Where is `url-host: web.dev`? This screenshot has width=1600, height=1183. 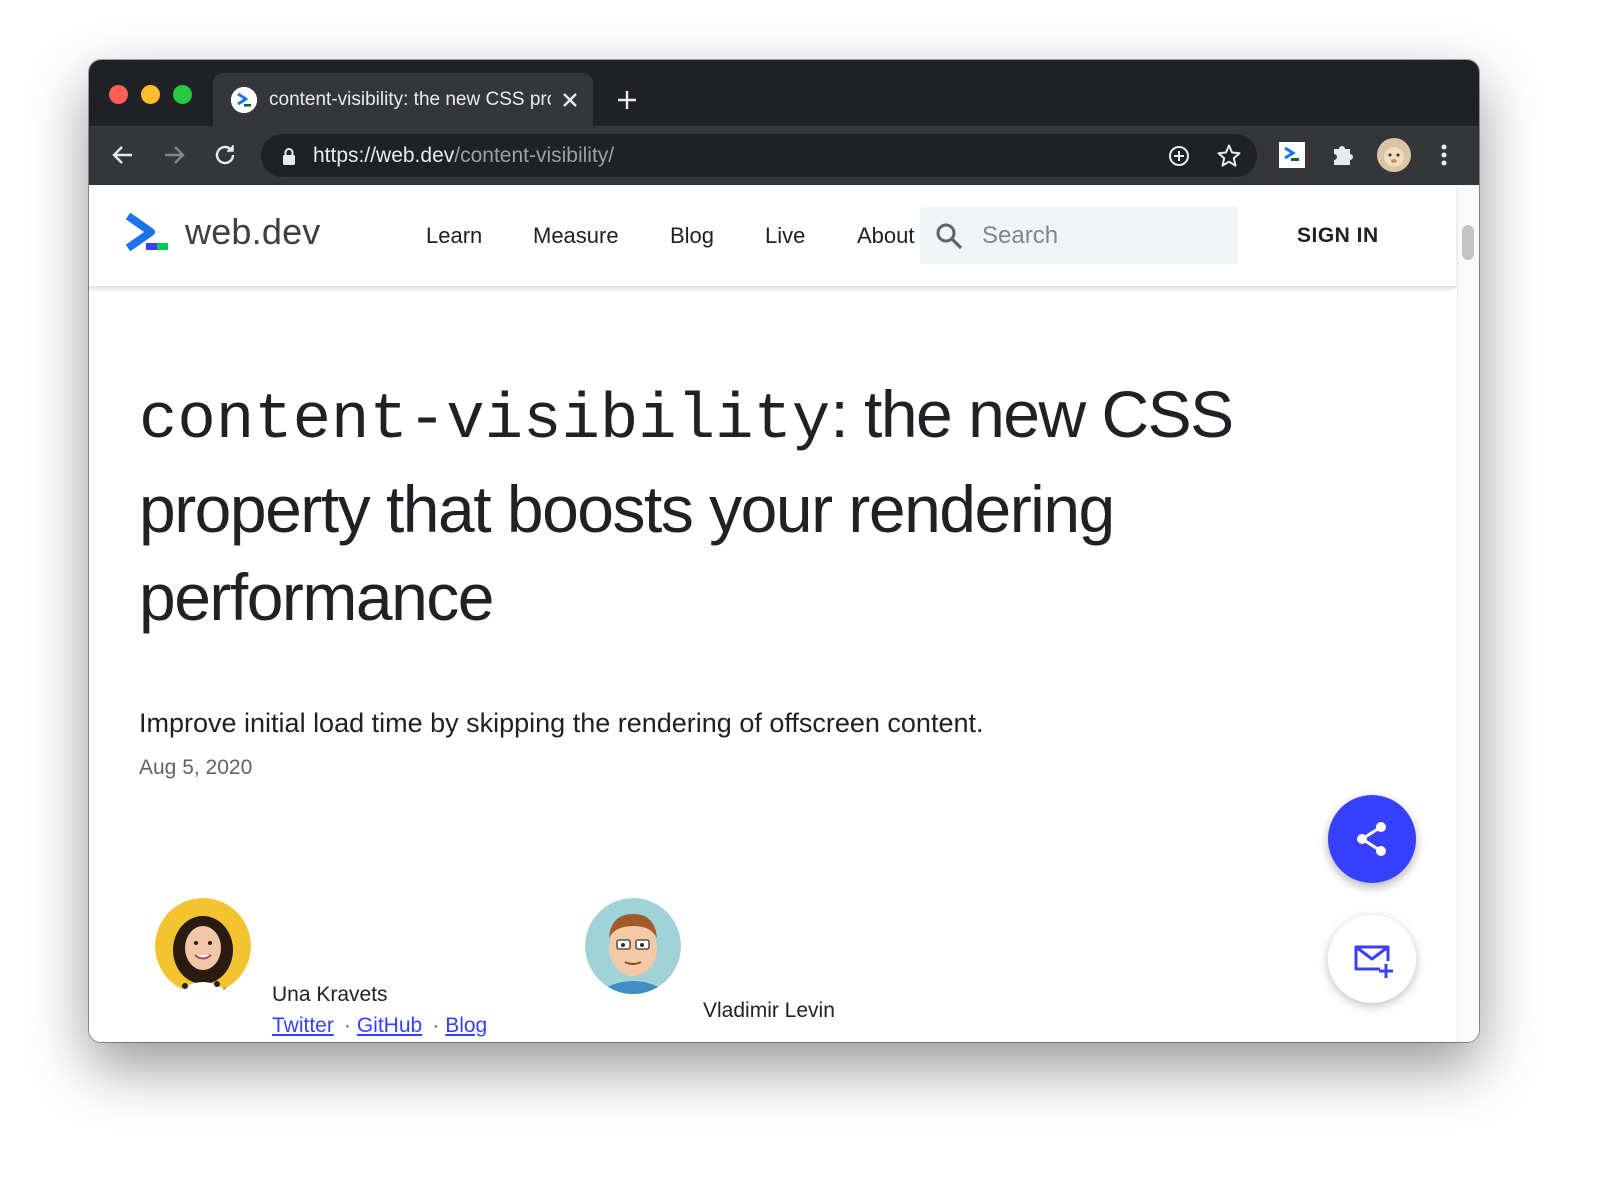 url-host: web.dev is located at coordinates (415, 155).